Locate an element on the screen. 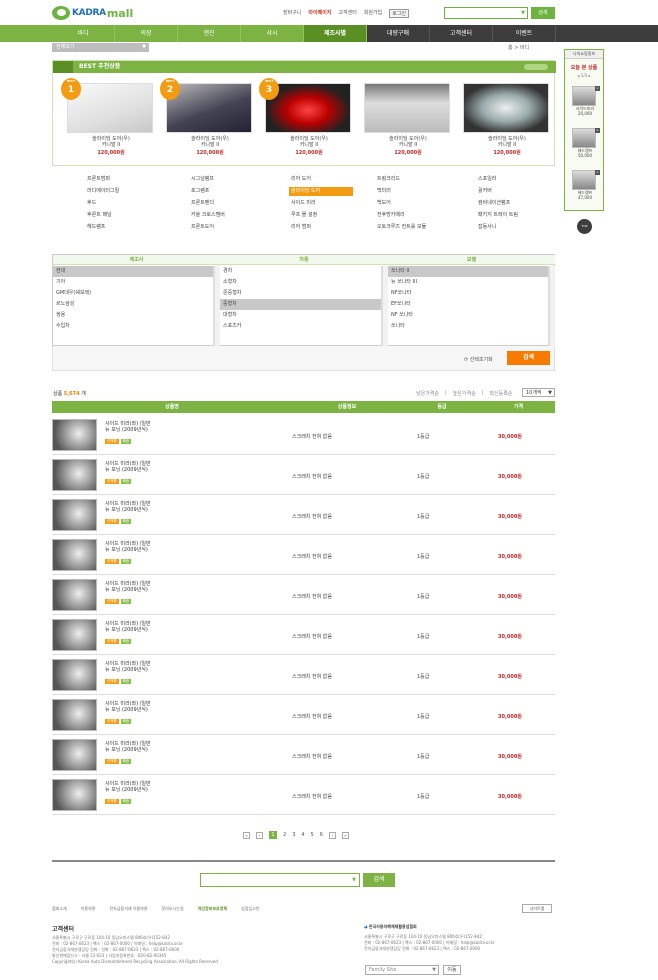 The width and height of the screenshot is (658, 980). bottom-search-button: 검색 is located at coordinates (379, 880).